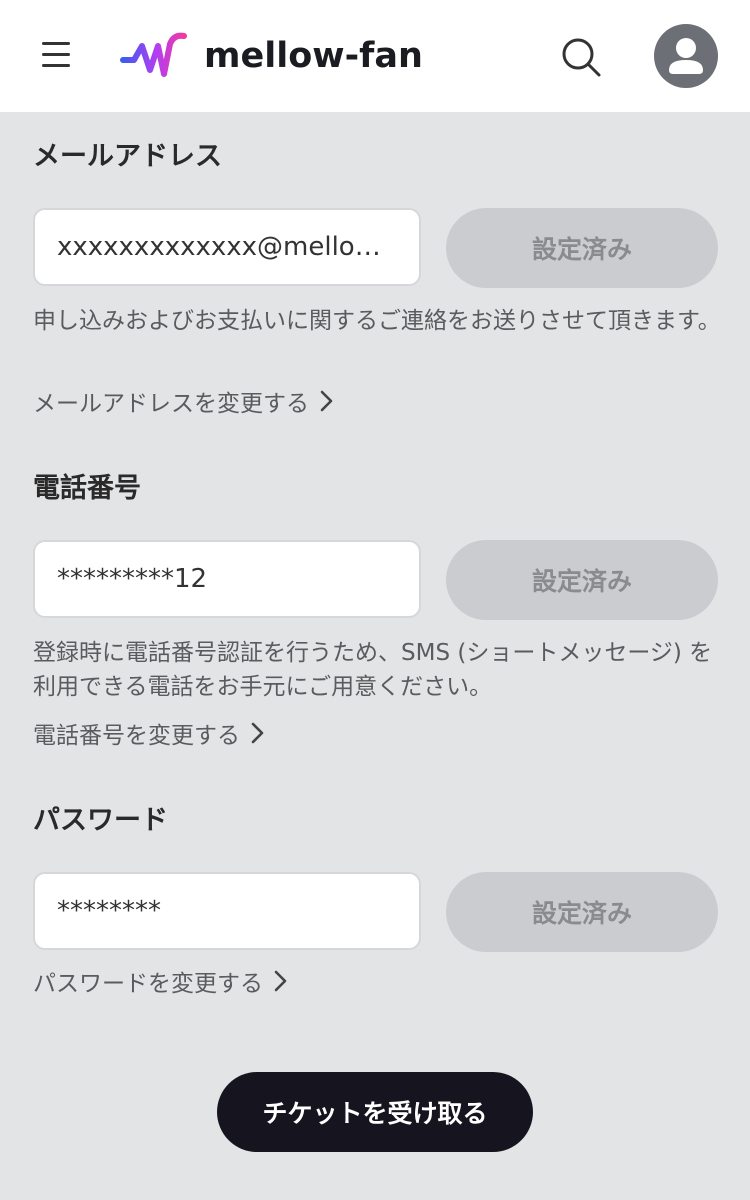 This screenshot has width=750, height=1200. I want to click on phone-value: *********12, so click(132, 579).